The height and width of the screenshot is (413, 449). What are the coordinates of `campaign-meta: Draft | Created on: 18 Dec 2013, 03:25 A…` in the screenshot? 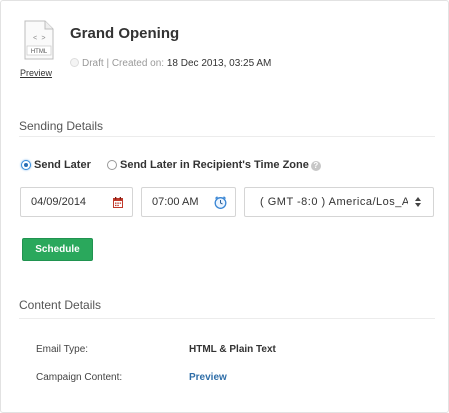 It's located at (170, 63).